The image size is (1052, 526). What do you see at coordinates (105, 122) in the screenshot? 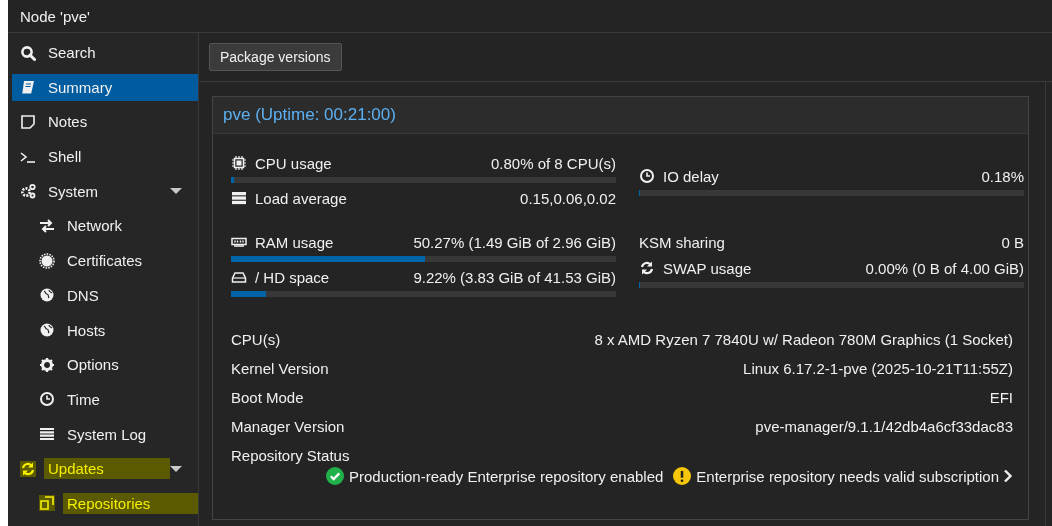
I see `sidebar-item: Notes` at bounding box center [105, 122].